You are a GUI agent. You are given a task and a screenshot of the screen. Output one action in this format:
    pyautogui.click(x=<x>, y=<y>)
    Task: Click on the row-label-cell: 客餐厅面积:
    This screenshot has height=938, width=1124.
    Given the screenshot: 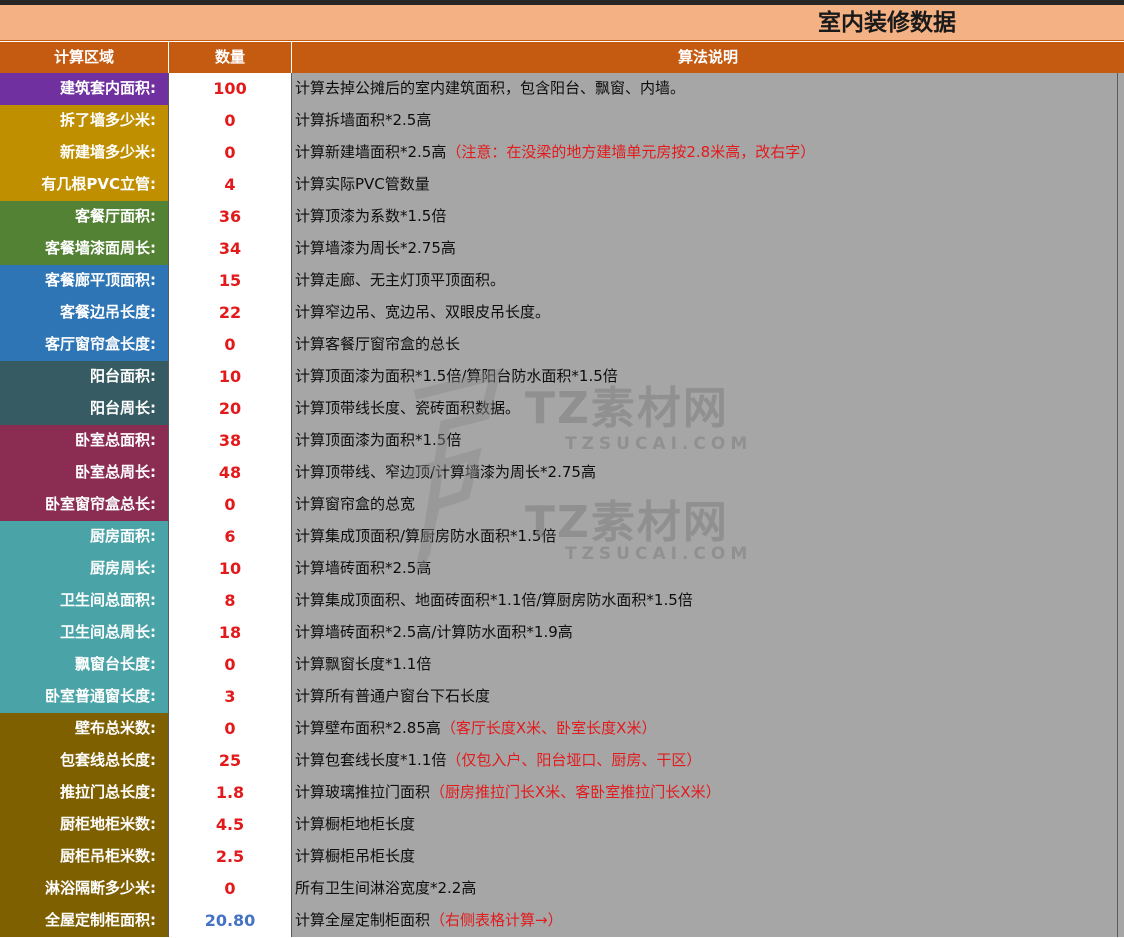 What is the action you would take?
    pyautogui.click(x=84, y=217)
    